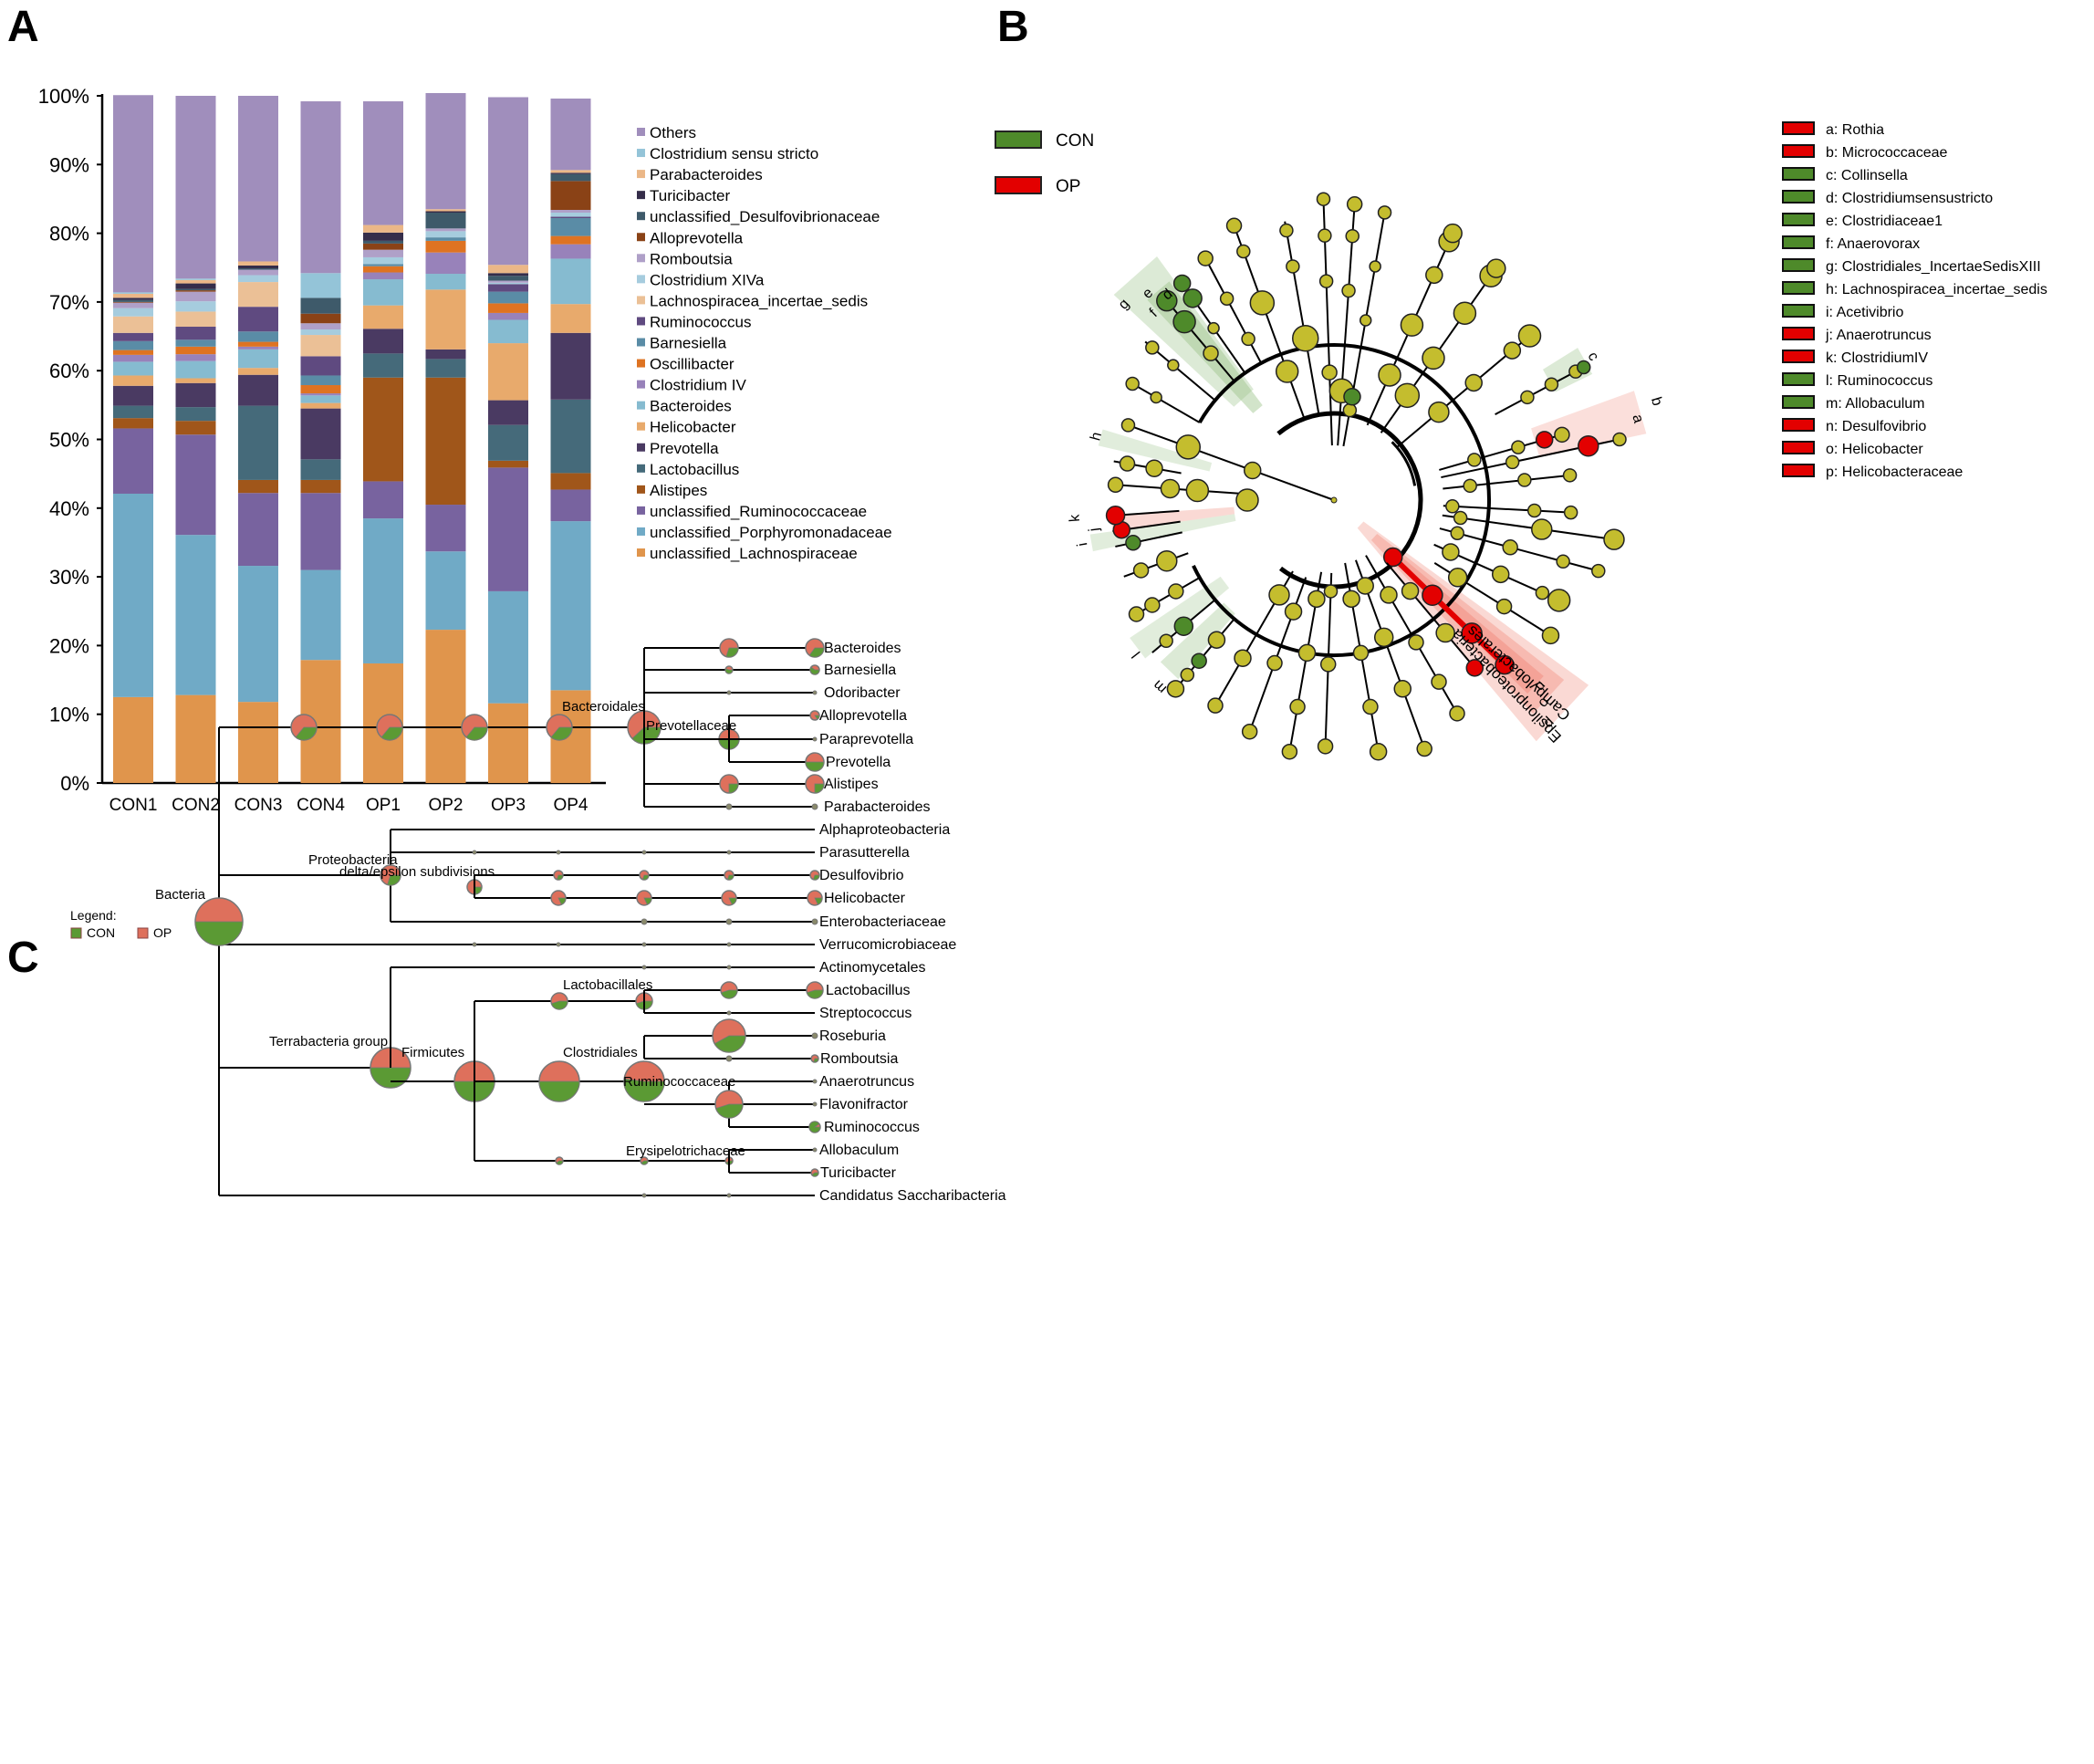 The width and height of the screenshot is (2094, 1764). What do you see at coordinates (432, 1052) in the screenshot?
I see `internal-label-firmicutes: Firmicutes` at bounding box center [432, 1052].